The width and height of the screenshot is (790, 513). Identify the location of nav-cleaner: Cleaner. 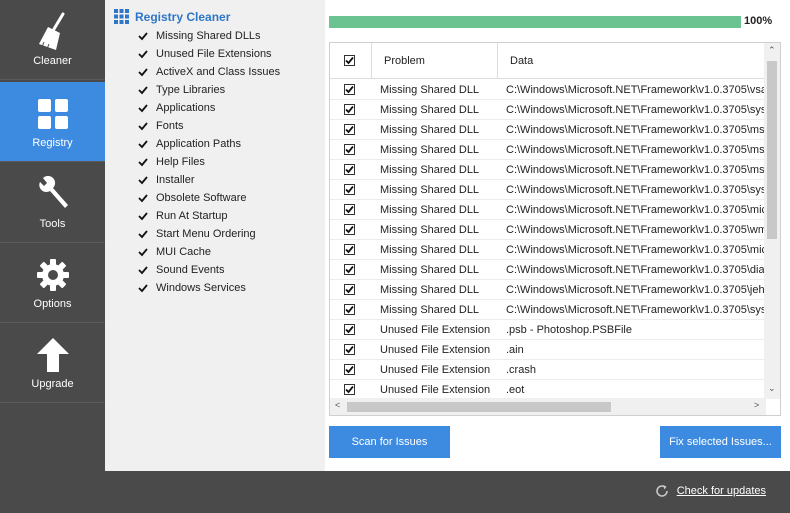
(52, 40).